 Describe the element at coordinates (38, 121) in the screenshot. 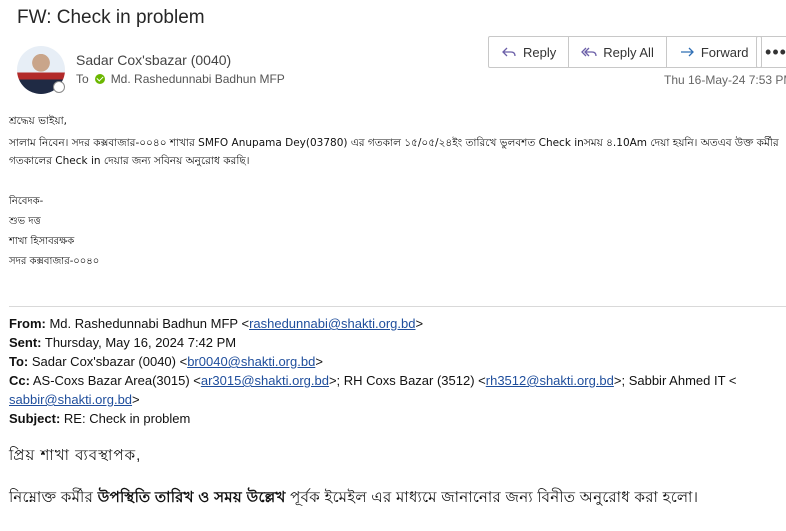

I see `message-salutation: শ্রদ্ধেয় ভাইয়া,` at that location.